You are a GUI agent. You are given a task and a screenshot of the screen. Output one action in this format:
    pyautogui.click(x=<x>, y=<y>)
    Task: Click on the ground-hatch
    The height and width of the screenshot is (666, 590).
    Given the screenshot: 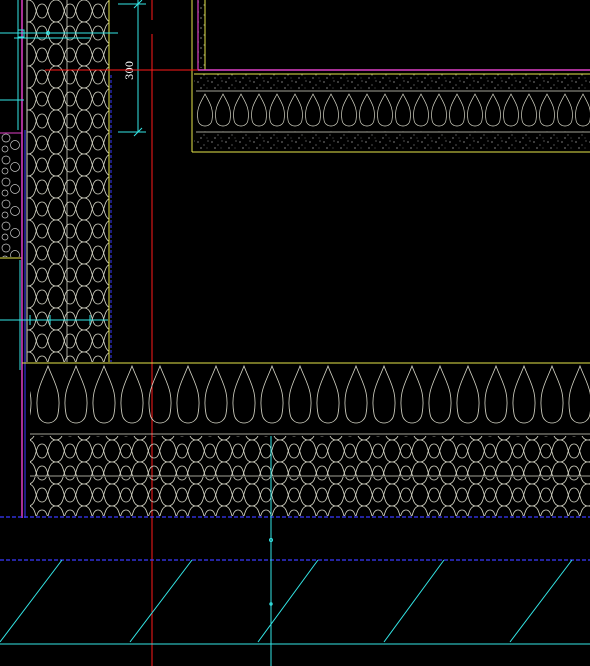 What is the action you would take?
    pyautogui.click(x=286, y=601)
    